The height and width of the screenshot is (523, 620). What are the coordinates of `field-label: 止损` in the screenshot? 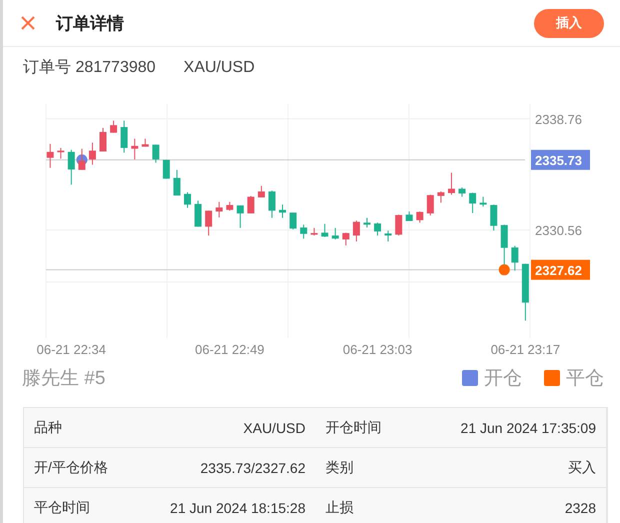 It's located at (340, 507).